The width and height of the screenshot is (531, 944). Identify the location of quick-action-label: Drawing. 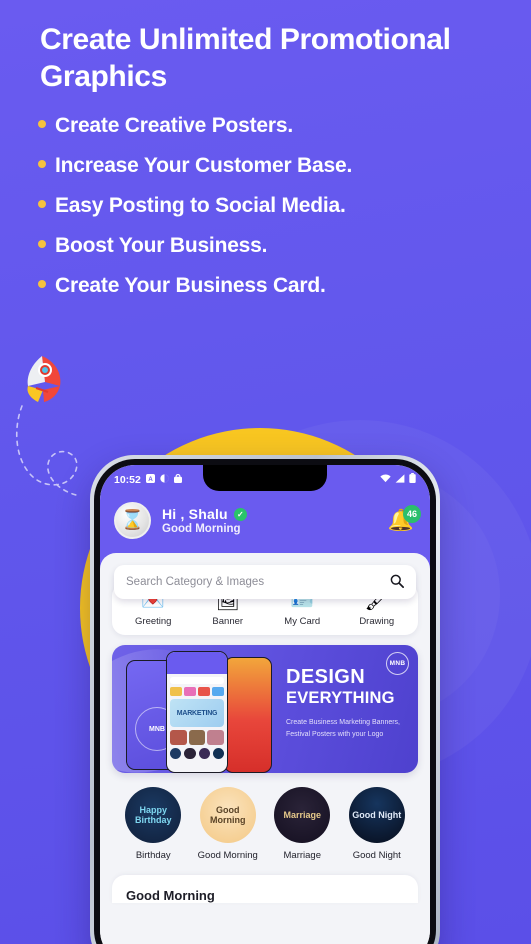
(377, 621).